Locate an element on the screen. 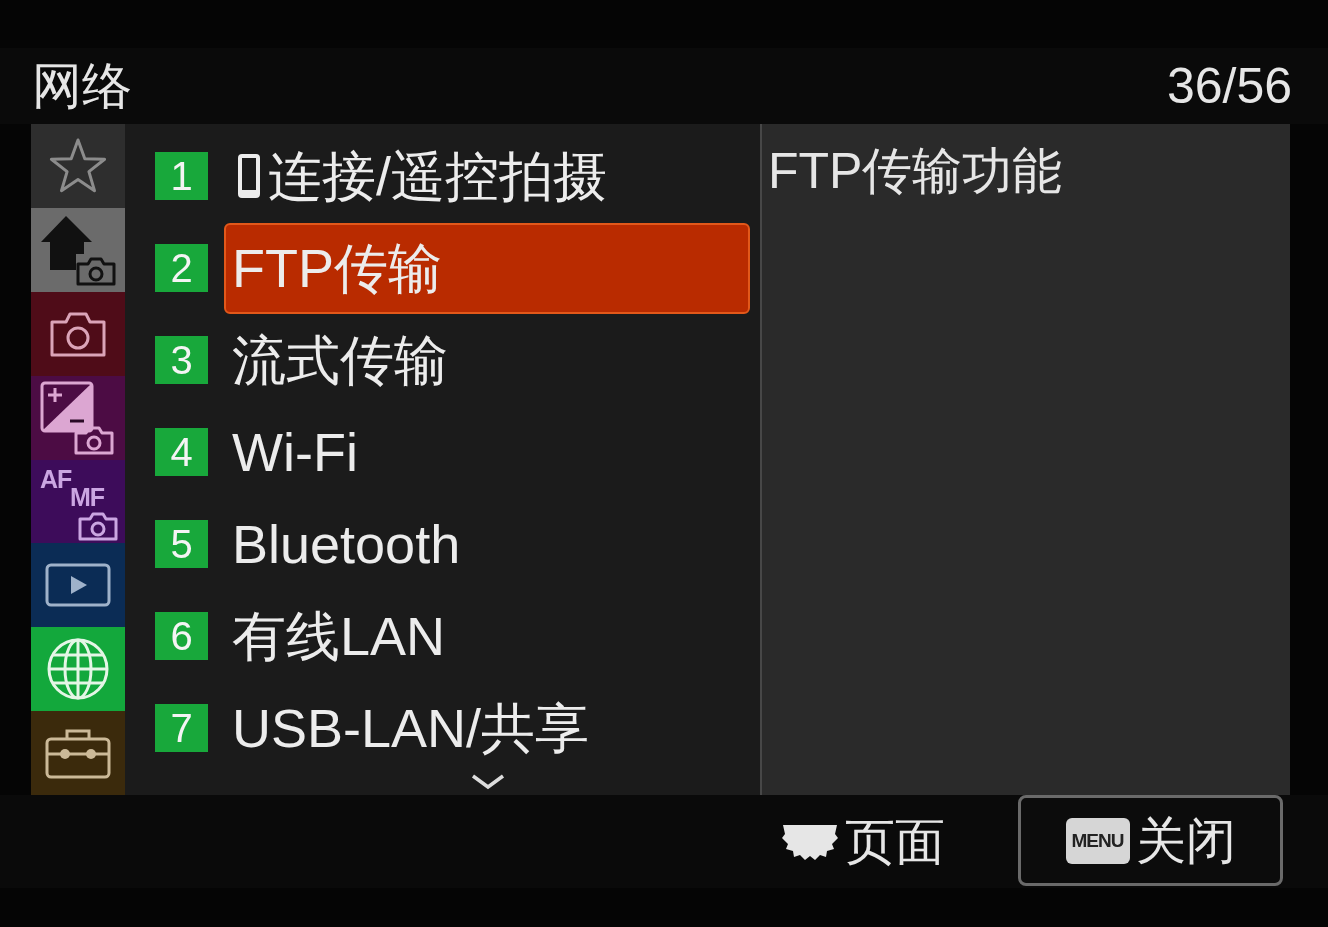 The width and height of the screenshot is (1328, 927). number-badge: 3 is located at coordinates (181, 360).